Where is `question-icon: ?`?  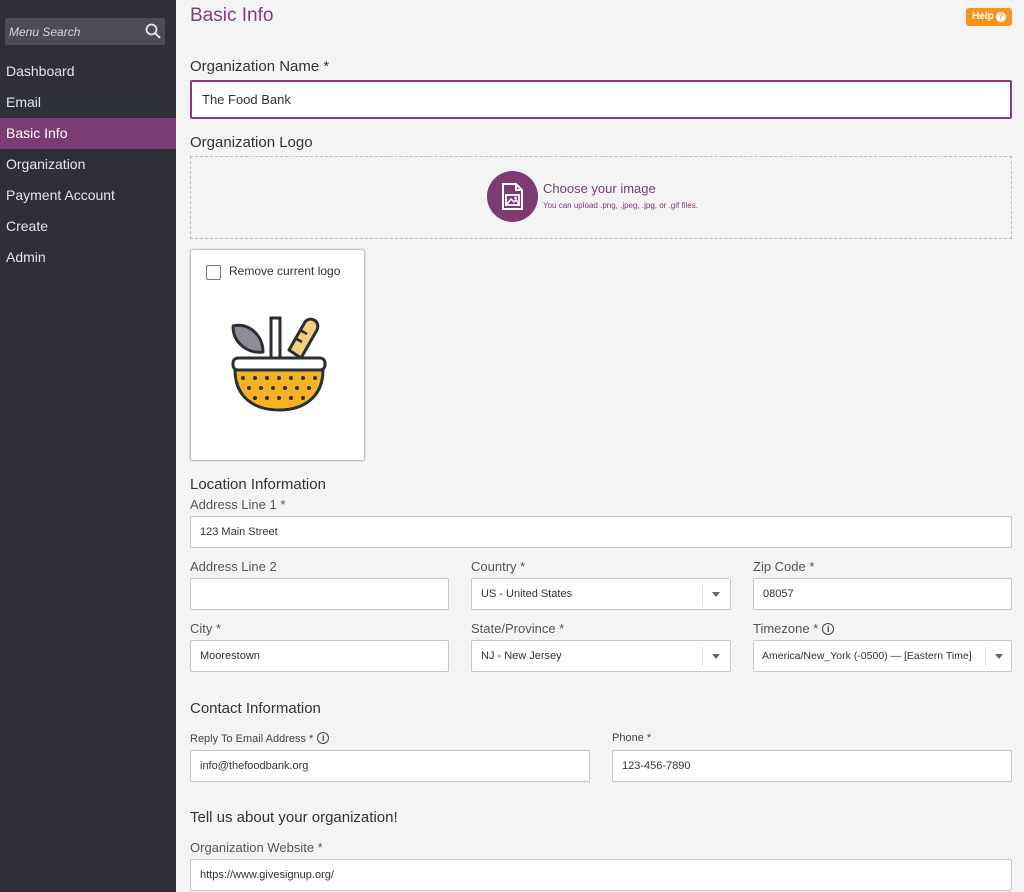
question-icon: ? is located at coordinates (1000, 17).